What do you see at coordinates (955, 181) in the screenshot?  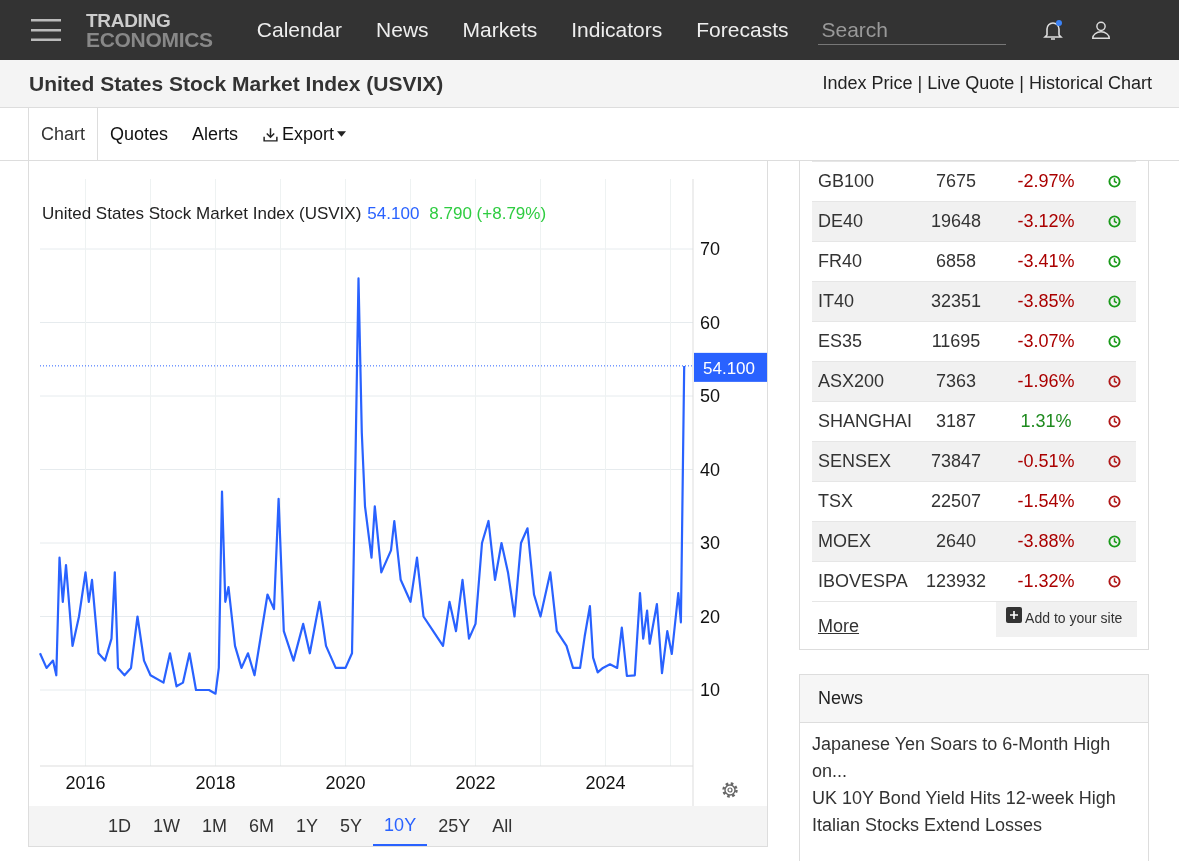 I see `market-price: 7675` at bounding box center [955, 181].